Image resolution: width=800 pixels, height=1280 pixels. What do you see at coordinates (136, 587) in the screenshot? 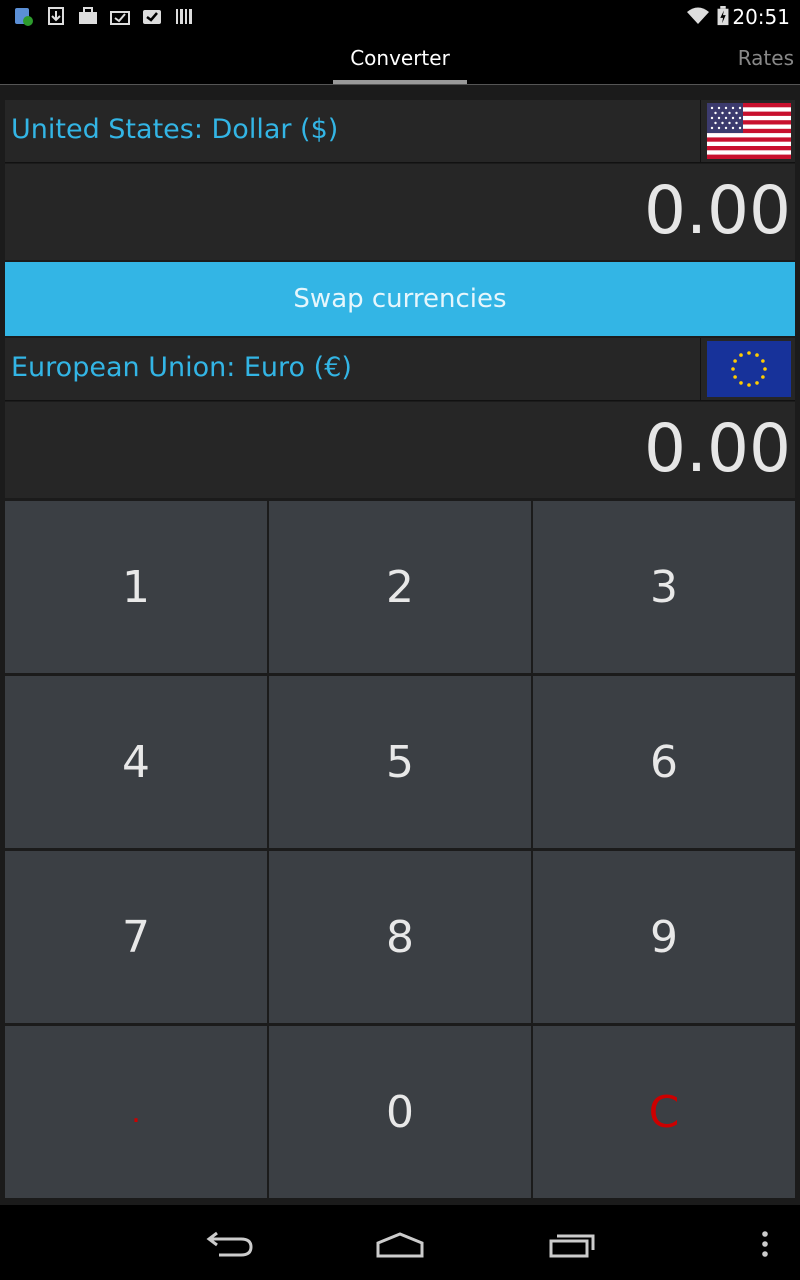
I see `key-1: 1` at bounding box center [136, 587].